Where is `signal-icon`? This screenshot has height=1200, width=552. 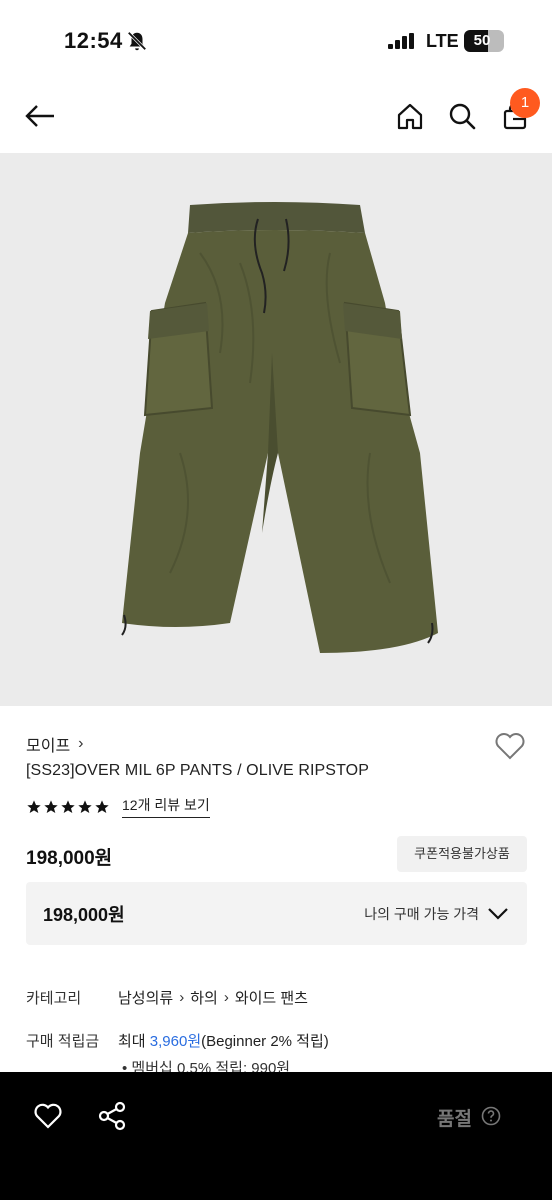 signal-icon is located at coordinates (401, 41).